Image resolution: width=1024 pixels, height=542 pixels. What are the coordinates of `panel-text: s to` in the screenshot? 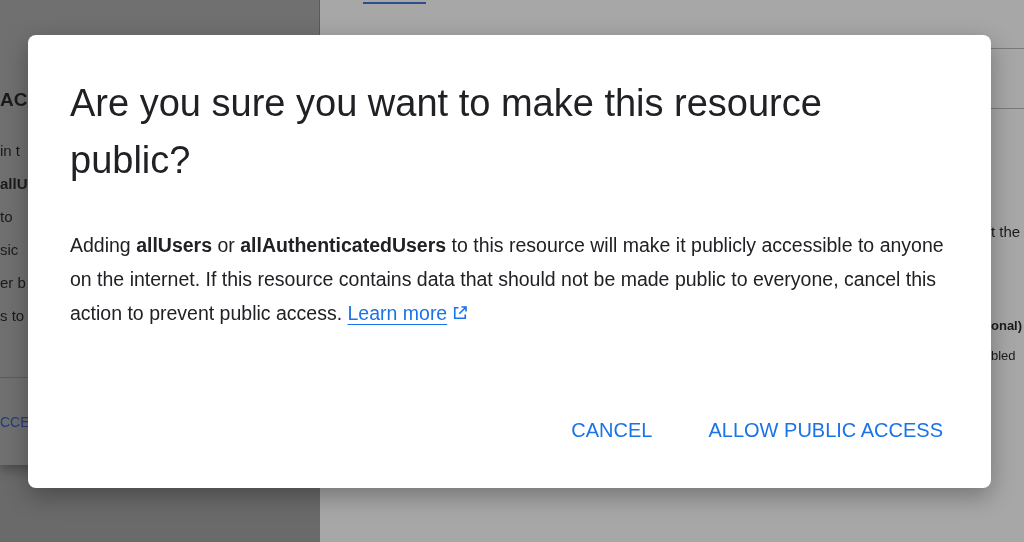 It's located at (12, 316).